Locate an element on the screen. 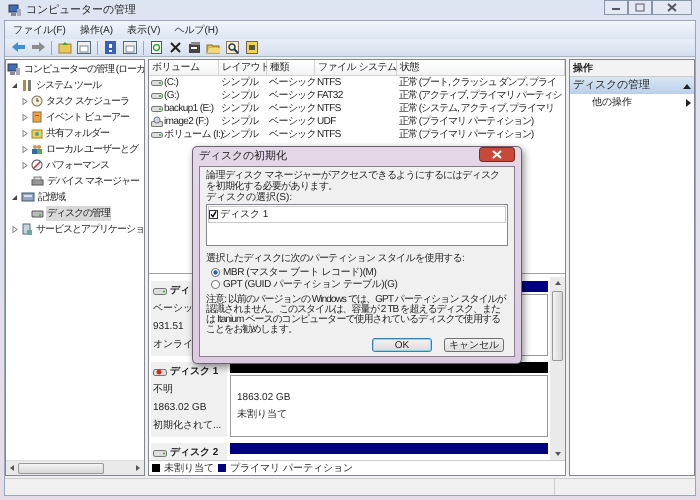 The width and height of the screenshot is (700, 500). tree-item: タスク スケジューラ is located at coordinates (87, 101).